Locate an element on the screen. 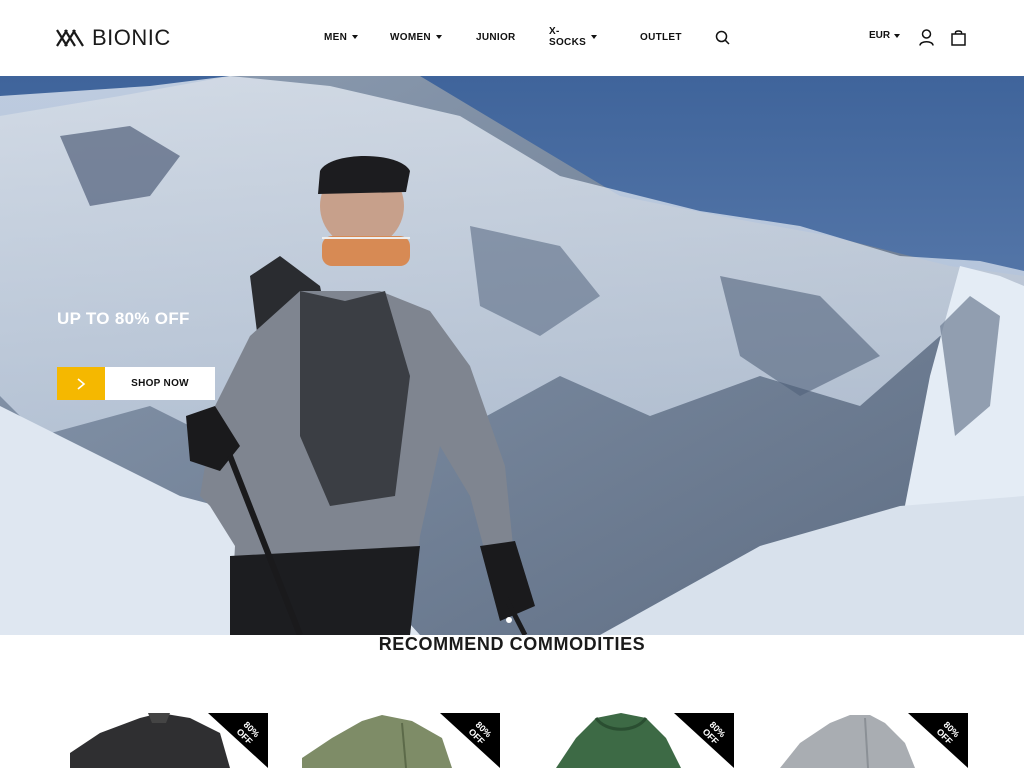  shop-arrow is located at coordinates (81, 383).